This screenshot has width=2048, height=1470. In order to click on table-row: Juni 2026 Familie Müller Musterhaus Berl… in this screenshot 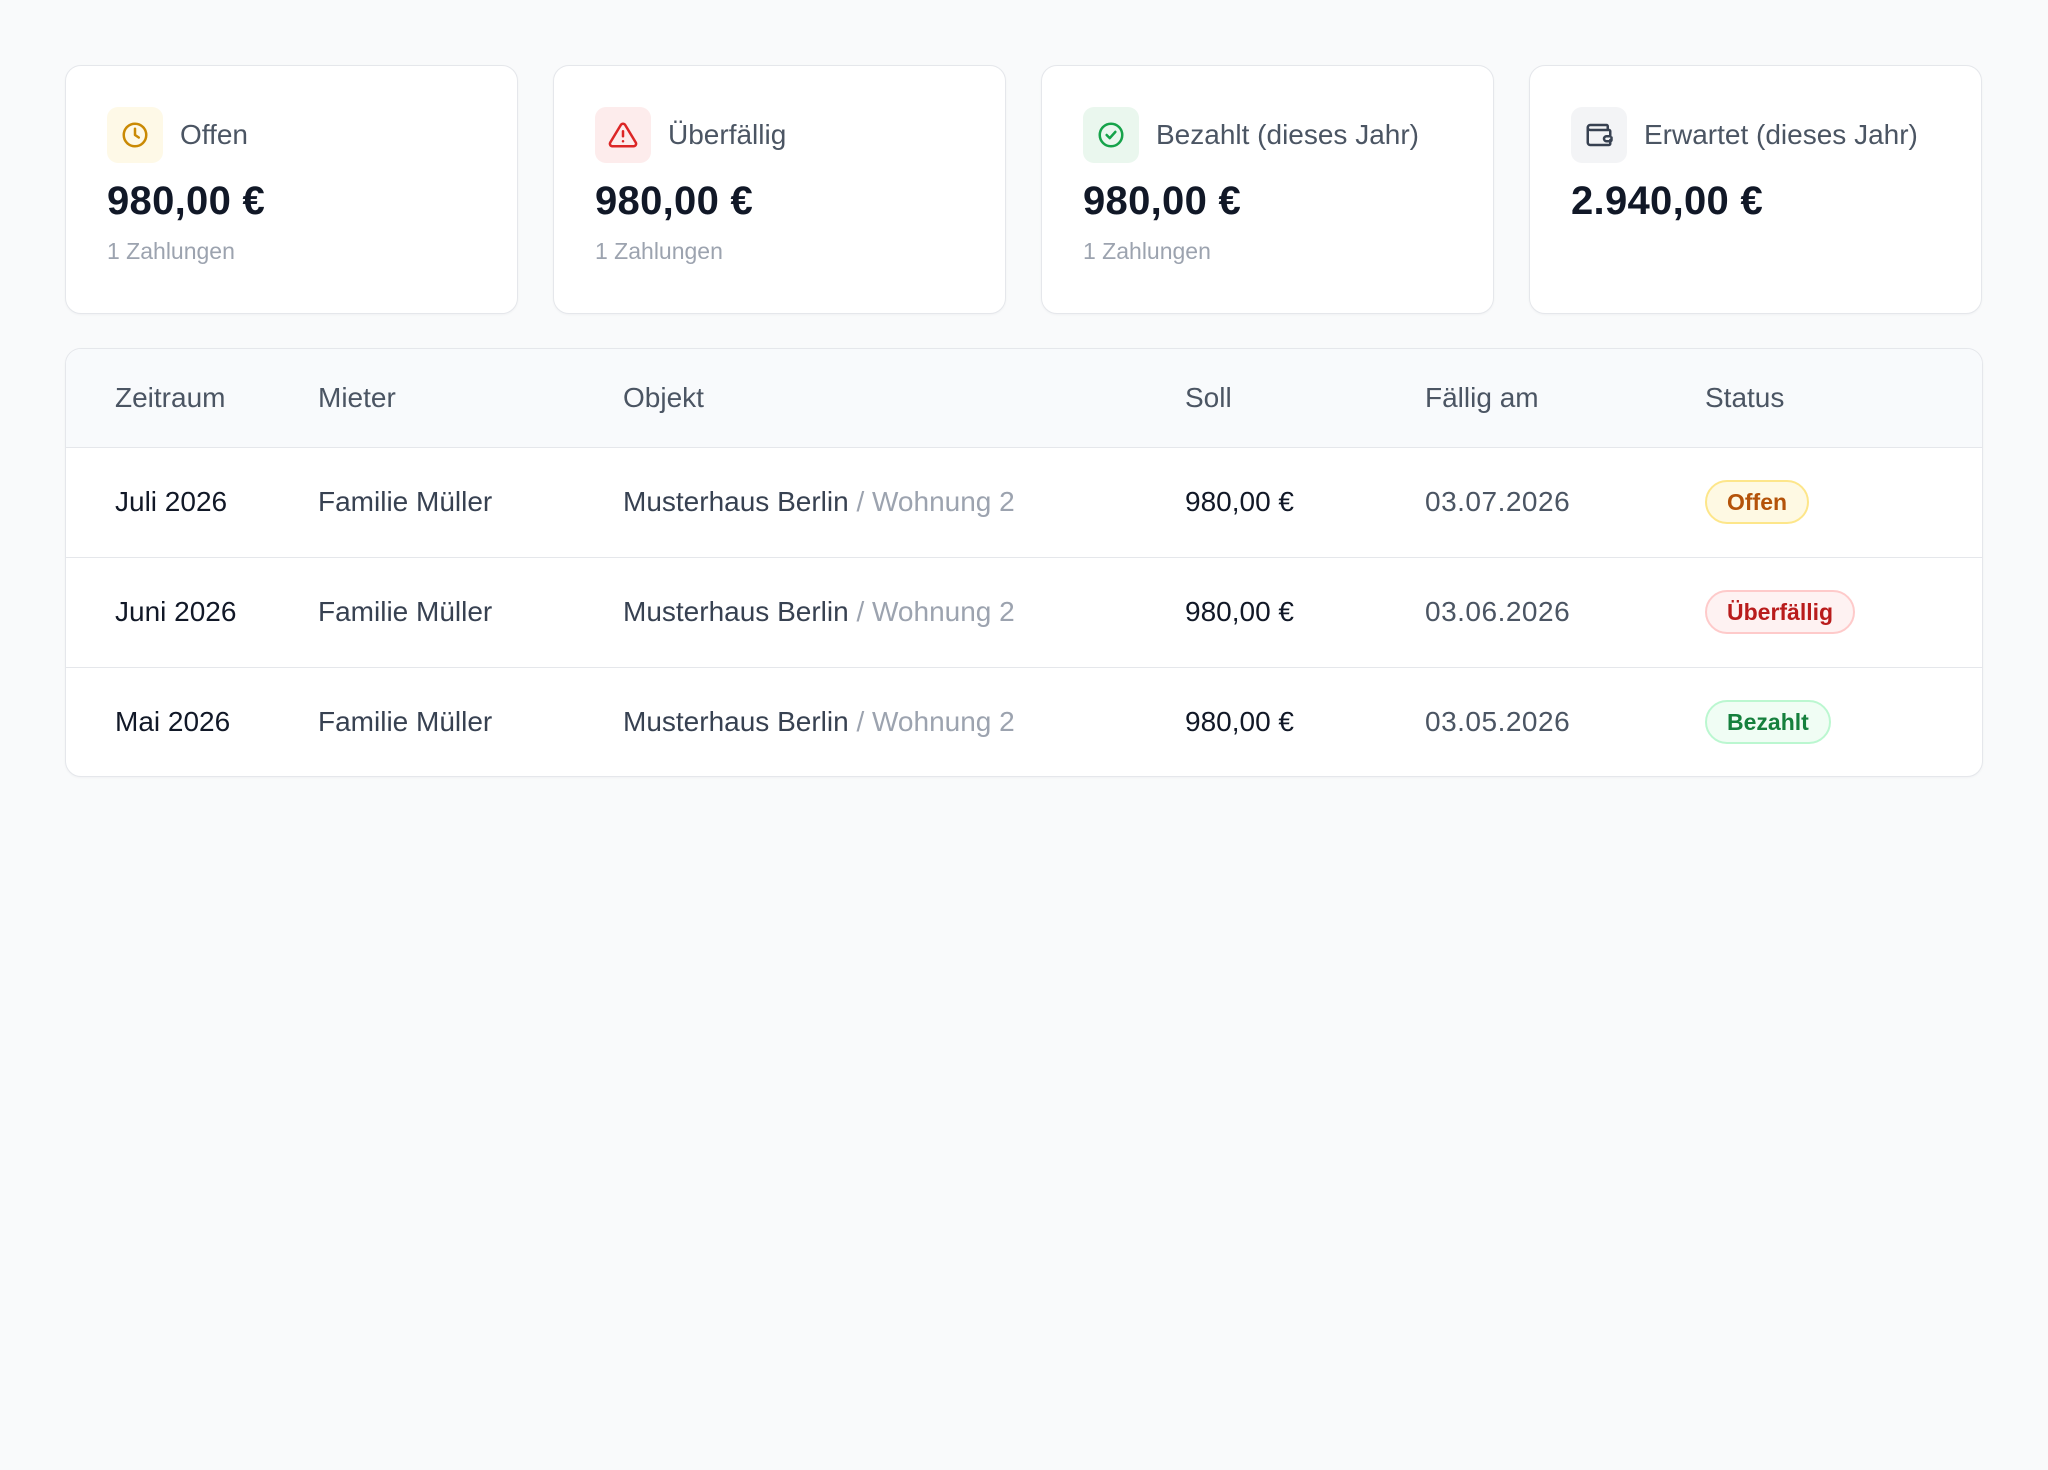, I will do `click(1024, 611)`.